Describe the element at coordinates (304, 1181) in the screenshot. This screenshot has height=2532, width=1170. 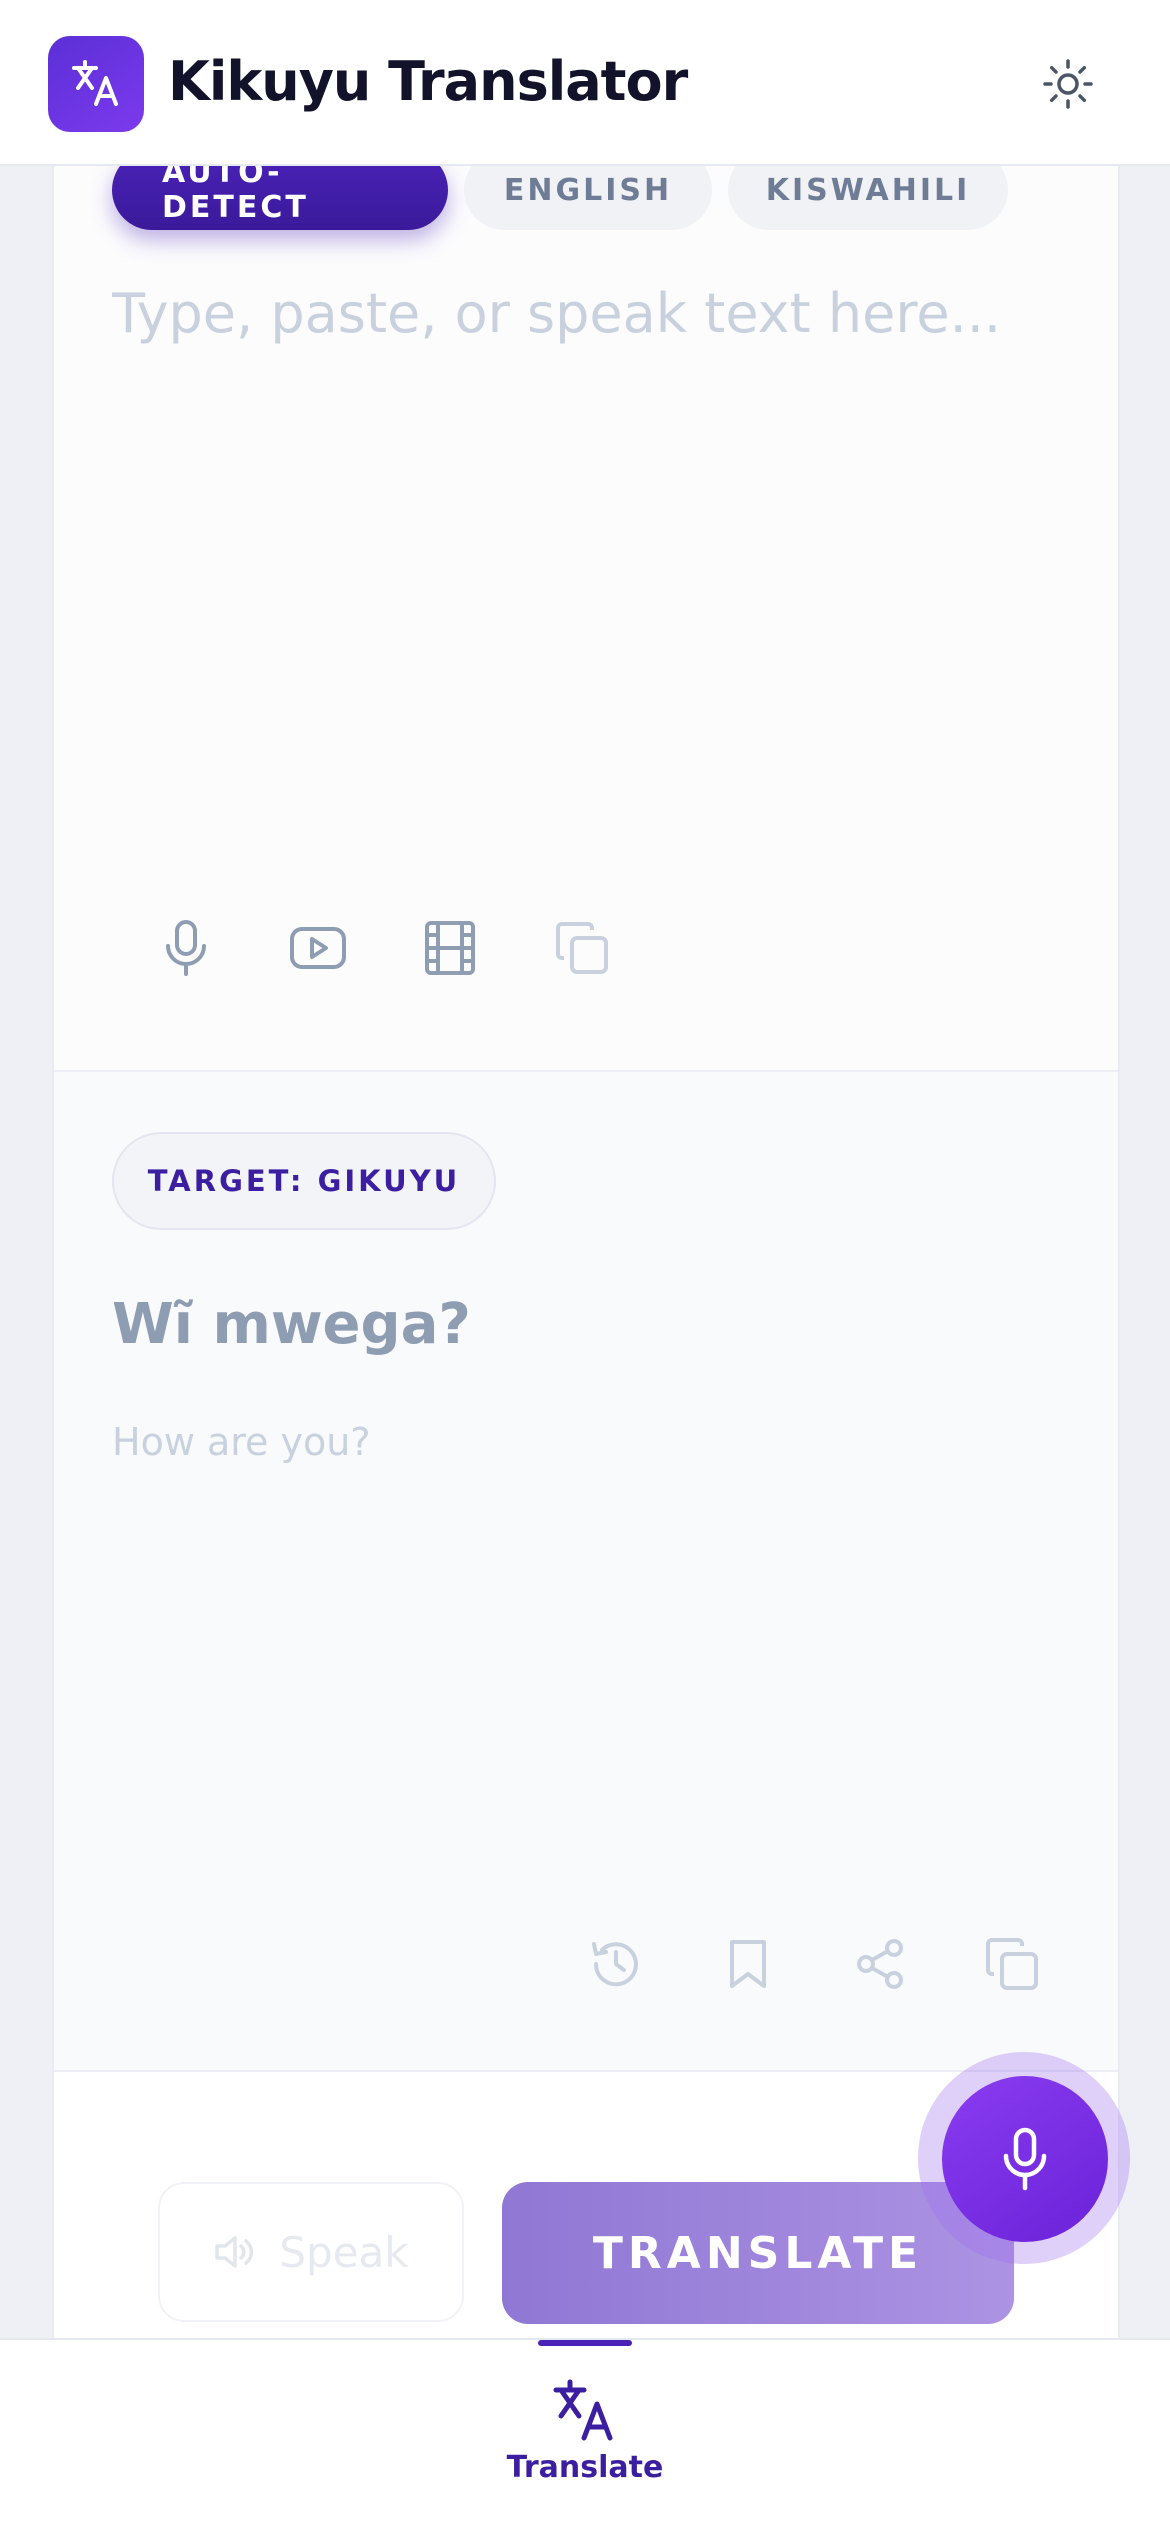
I see `target-language-chip: TARGET: GIKUYU` at that location.